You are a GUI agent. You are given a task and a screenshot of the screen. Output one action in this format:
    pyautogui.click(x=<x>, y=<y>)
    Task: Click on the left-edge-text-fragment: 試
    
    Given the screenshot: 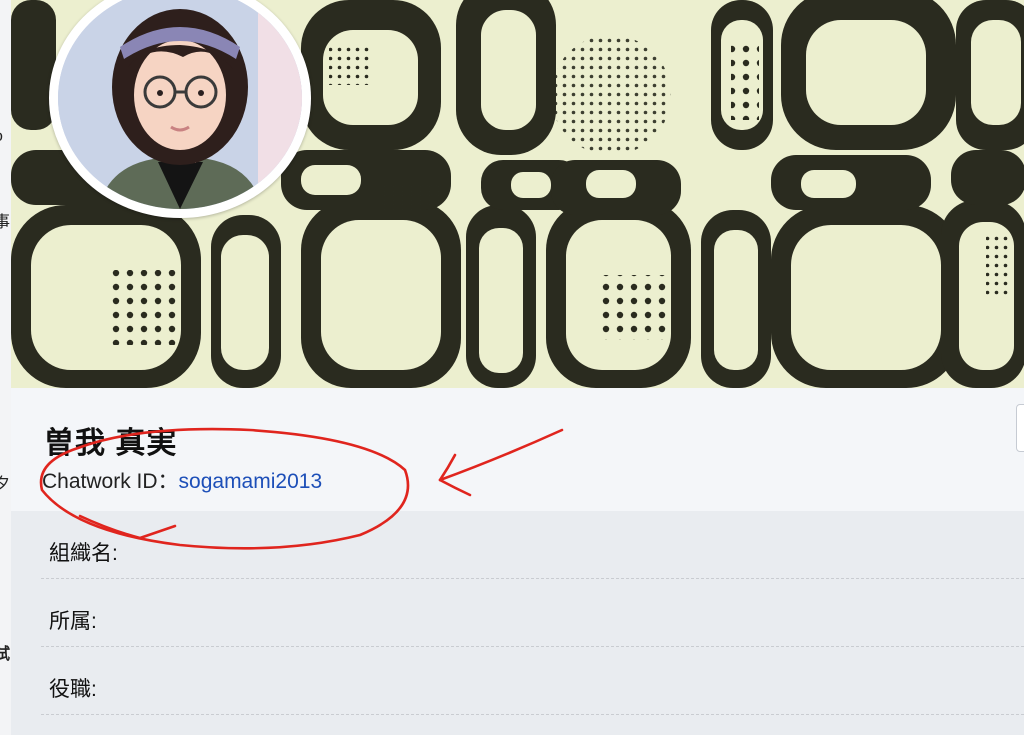 What is the action you would take?
    pyautogui.click(x=5, y=652)
    